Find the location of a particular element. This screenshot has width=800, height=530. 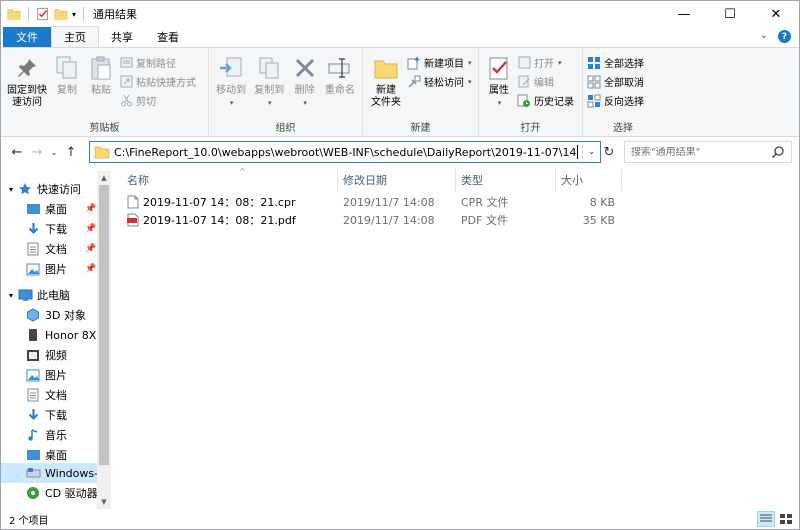

recent-locations-chevron-icon: ⌄ is located at coordinates (54, 152).